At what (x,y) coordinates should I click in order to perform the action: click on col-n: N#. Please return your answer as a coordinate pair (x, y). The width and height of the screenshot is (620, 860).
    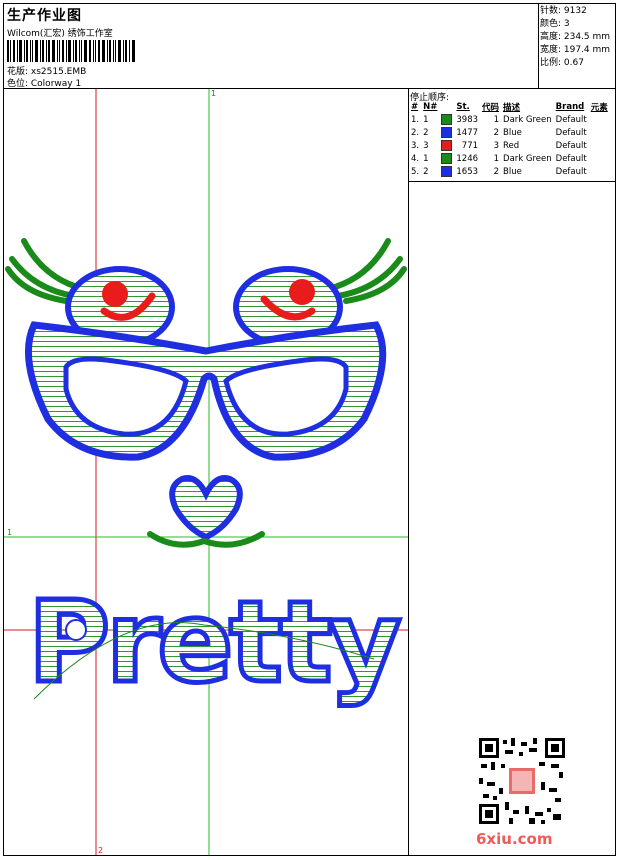
    Looking at the image, I should click on (430, 107).